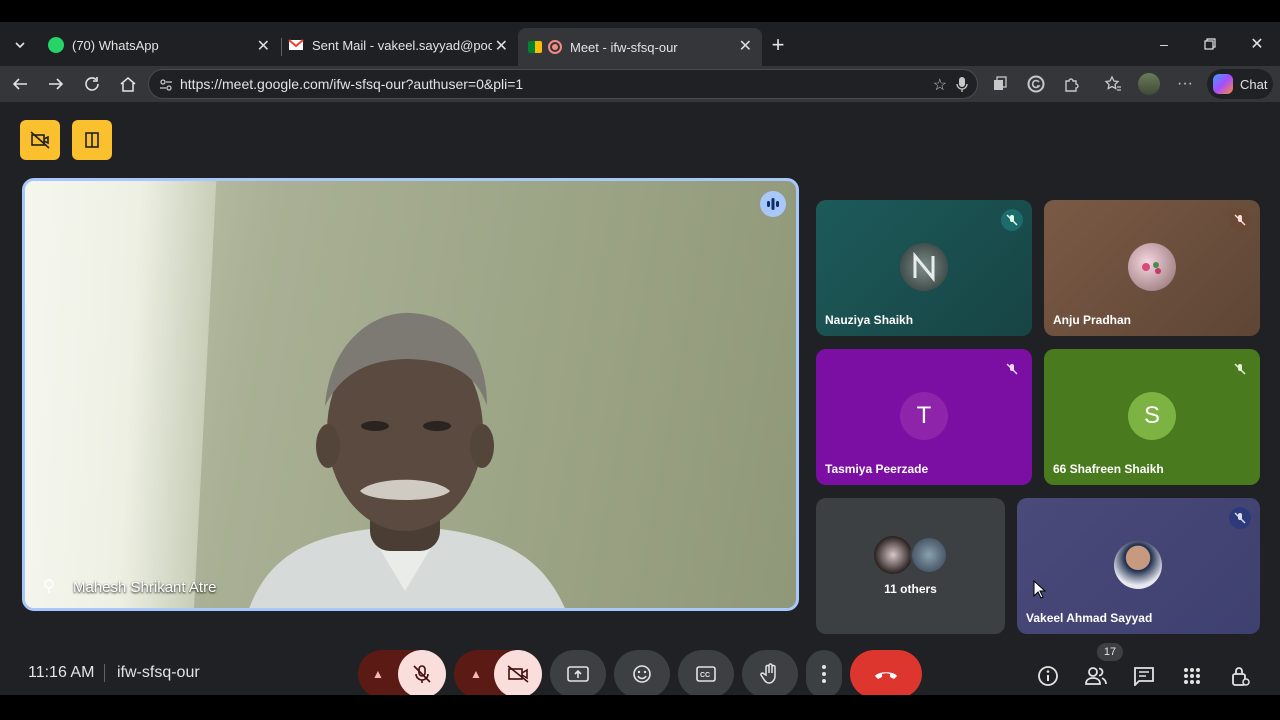  I want to click on copilot-icon, so click(1223, 84).